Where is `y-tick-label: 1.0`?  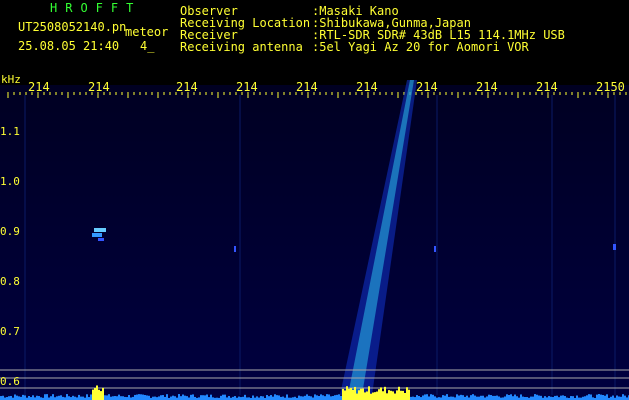
y-tick-label: 1.0 is located at coordinates (10, 181).